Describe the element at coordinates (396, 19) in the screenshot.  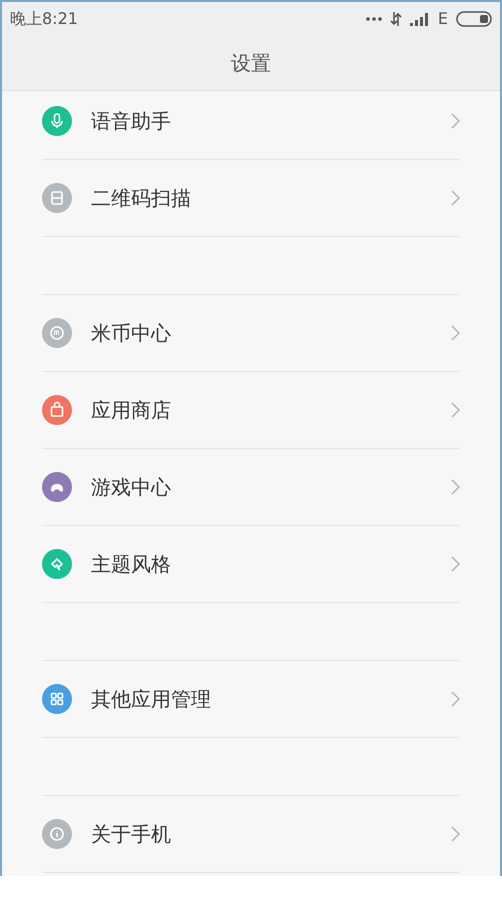
I see `data-arrows-icon` at that location.